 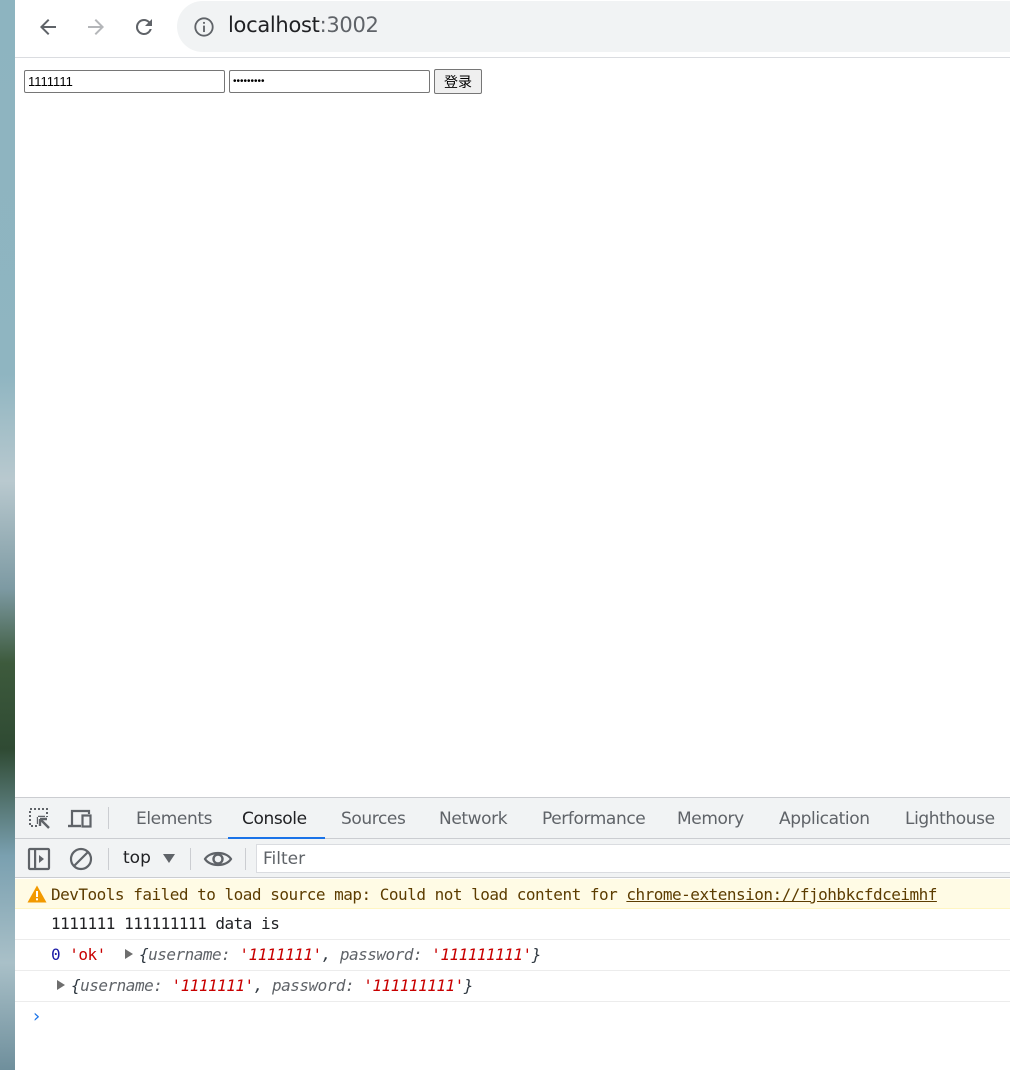 What do you see at coordinates (473, 818) in the screenshot?
I see `tab-network: Network` at bounding box center [473, 818].